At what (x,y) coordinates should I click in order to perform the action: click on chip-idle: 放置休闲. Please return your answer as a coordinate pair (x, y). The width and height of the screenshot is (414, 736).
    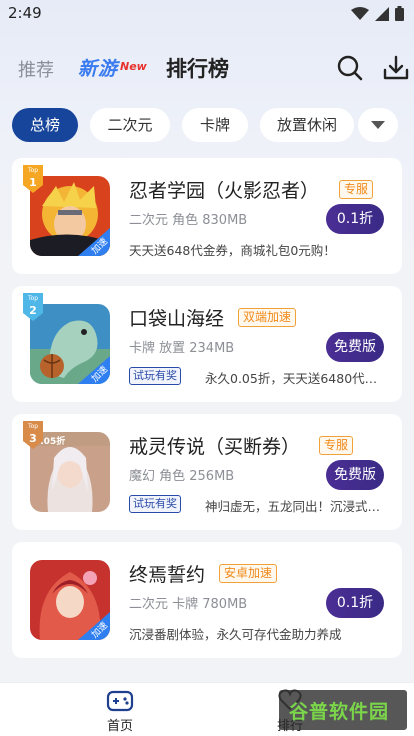
    Looking at the image, I should click on (307, 125).